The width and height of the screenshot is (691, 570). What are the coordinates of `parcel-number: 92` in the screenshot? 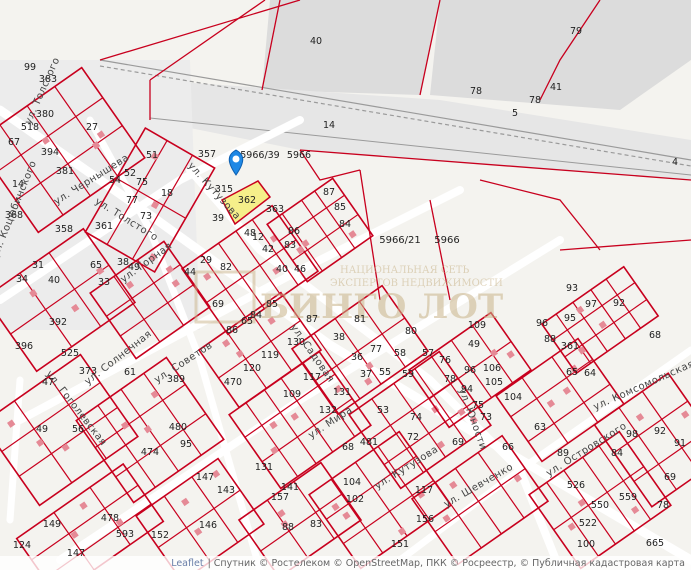 It's located at (660, 431).